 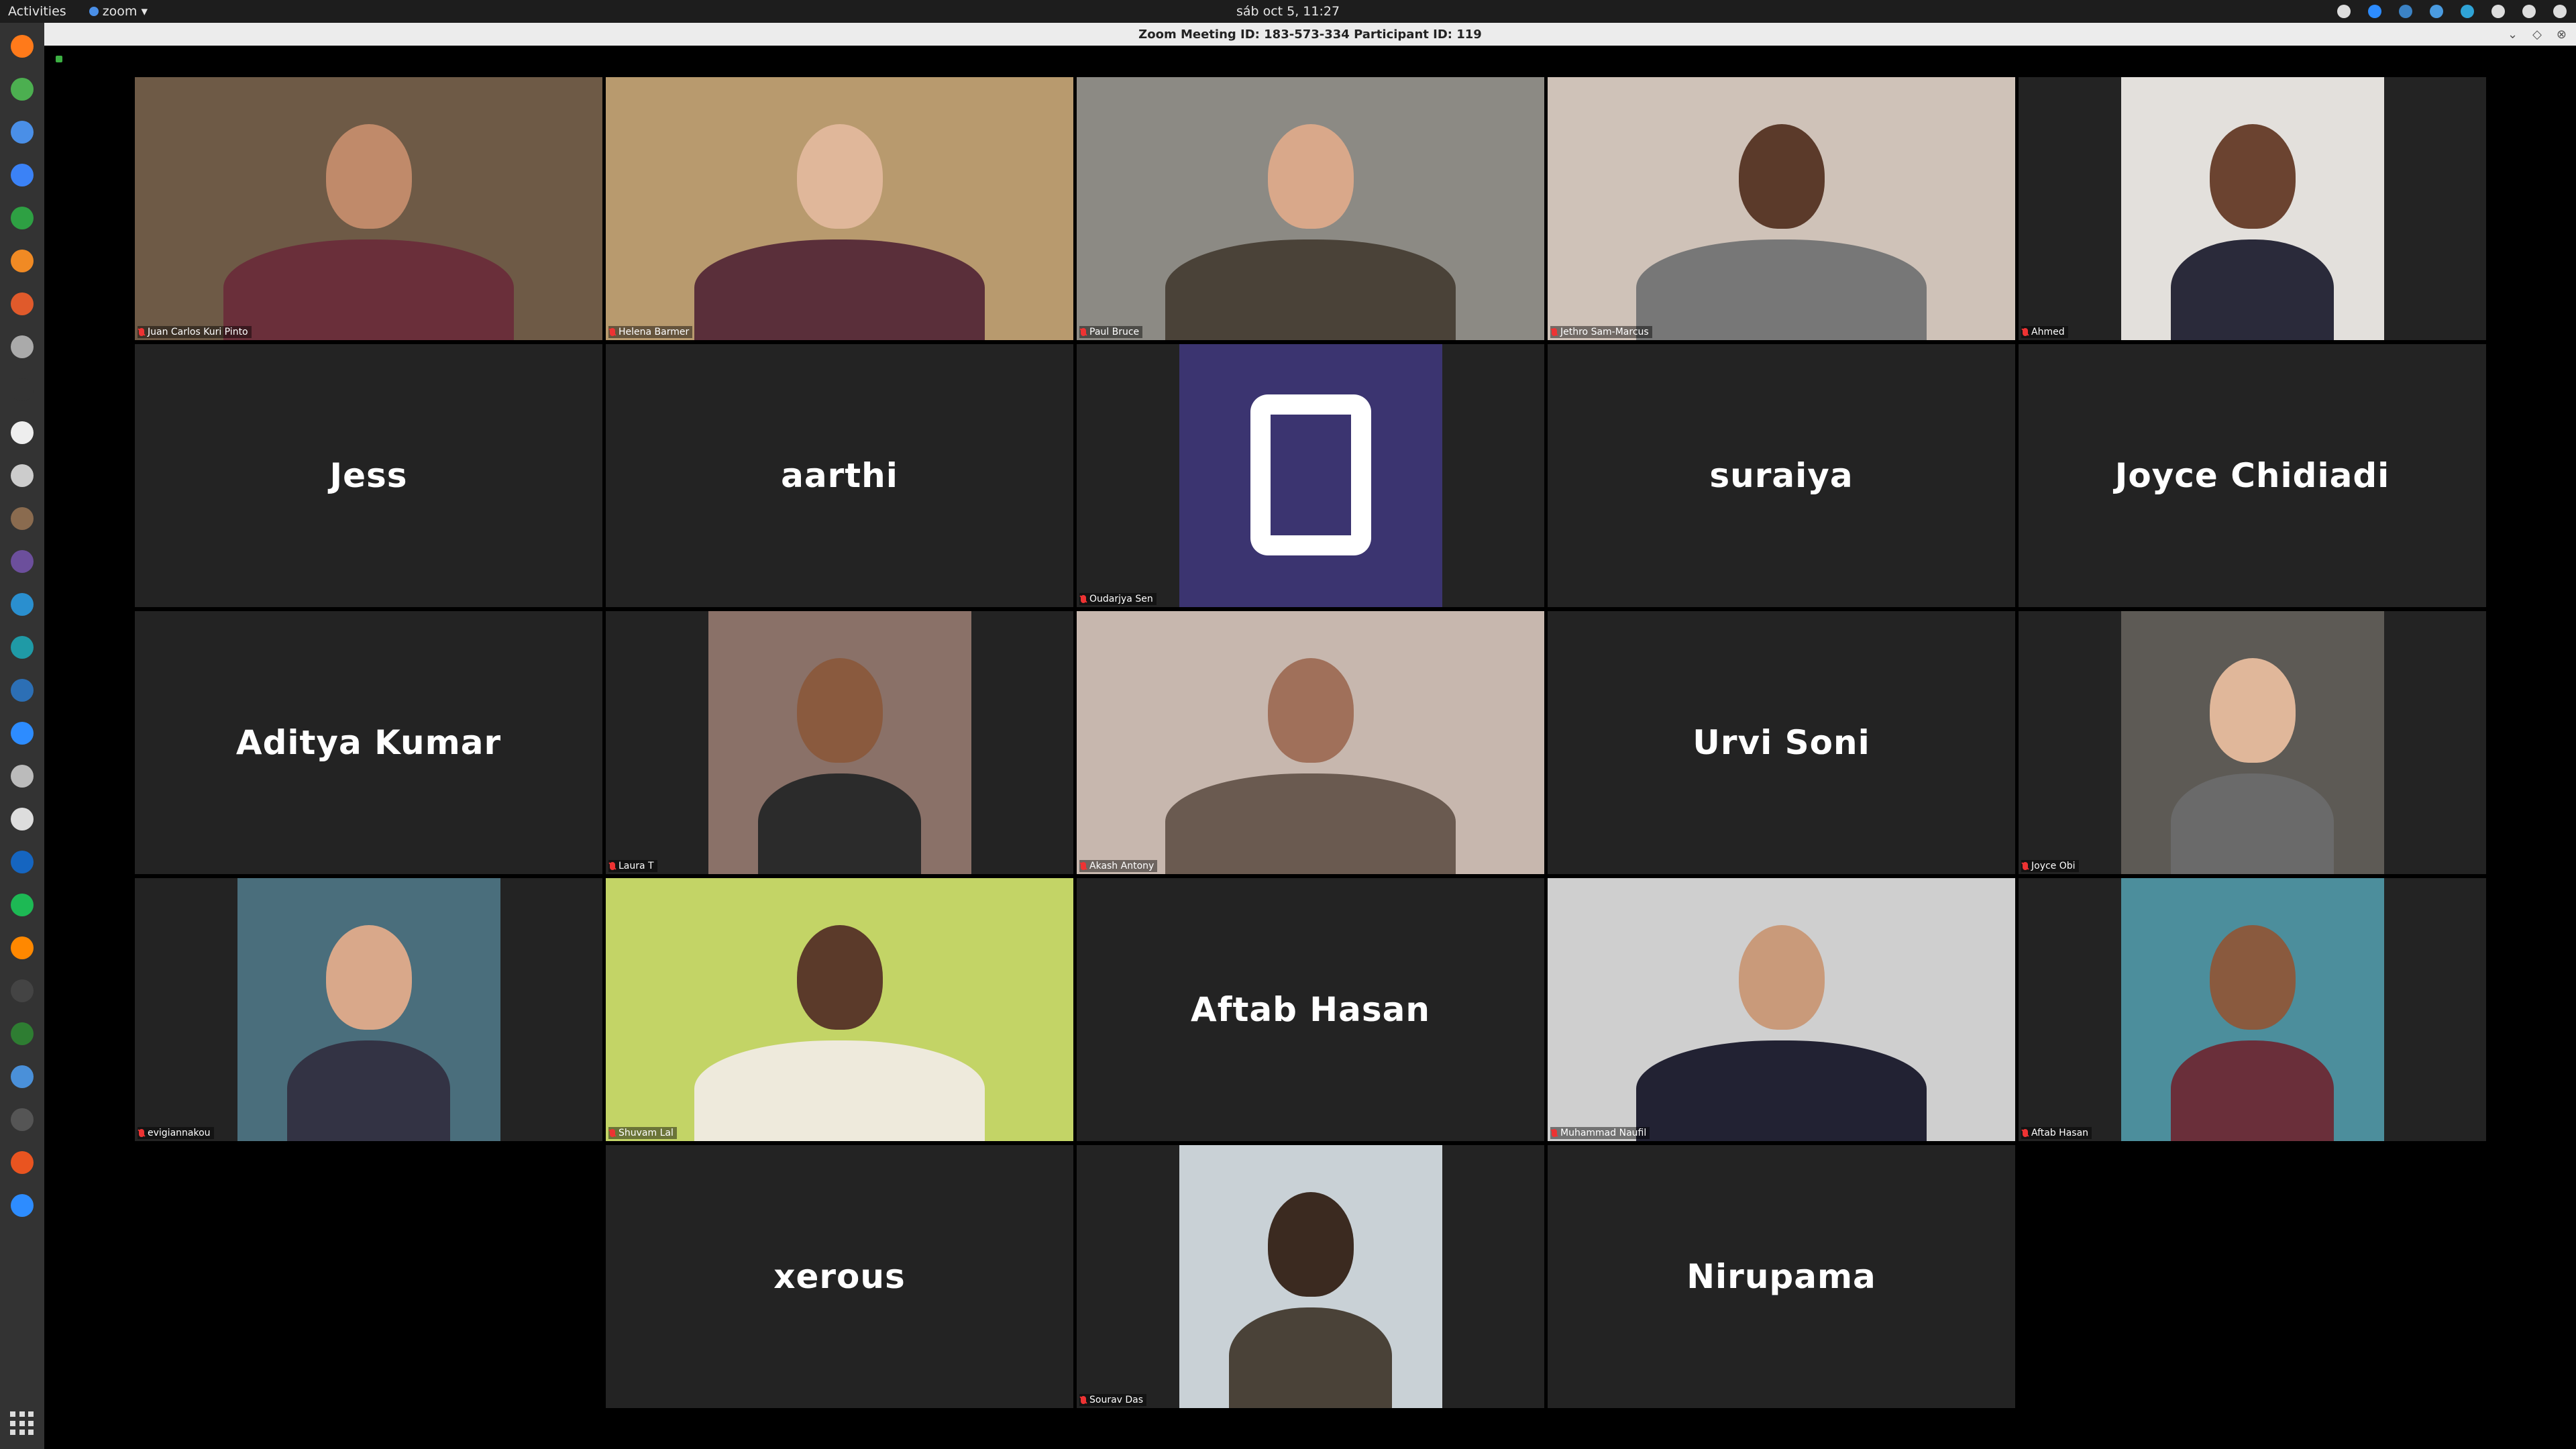 What do you see at coordinates (118, 11) in the screenshot?
I see `app-menu: zoom ▾` at bounding box center [118, 11].